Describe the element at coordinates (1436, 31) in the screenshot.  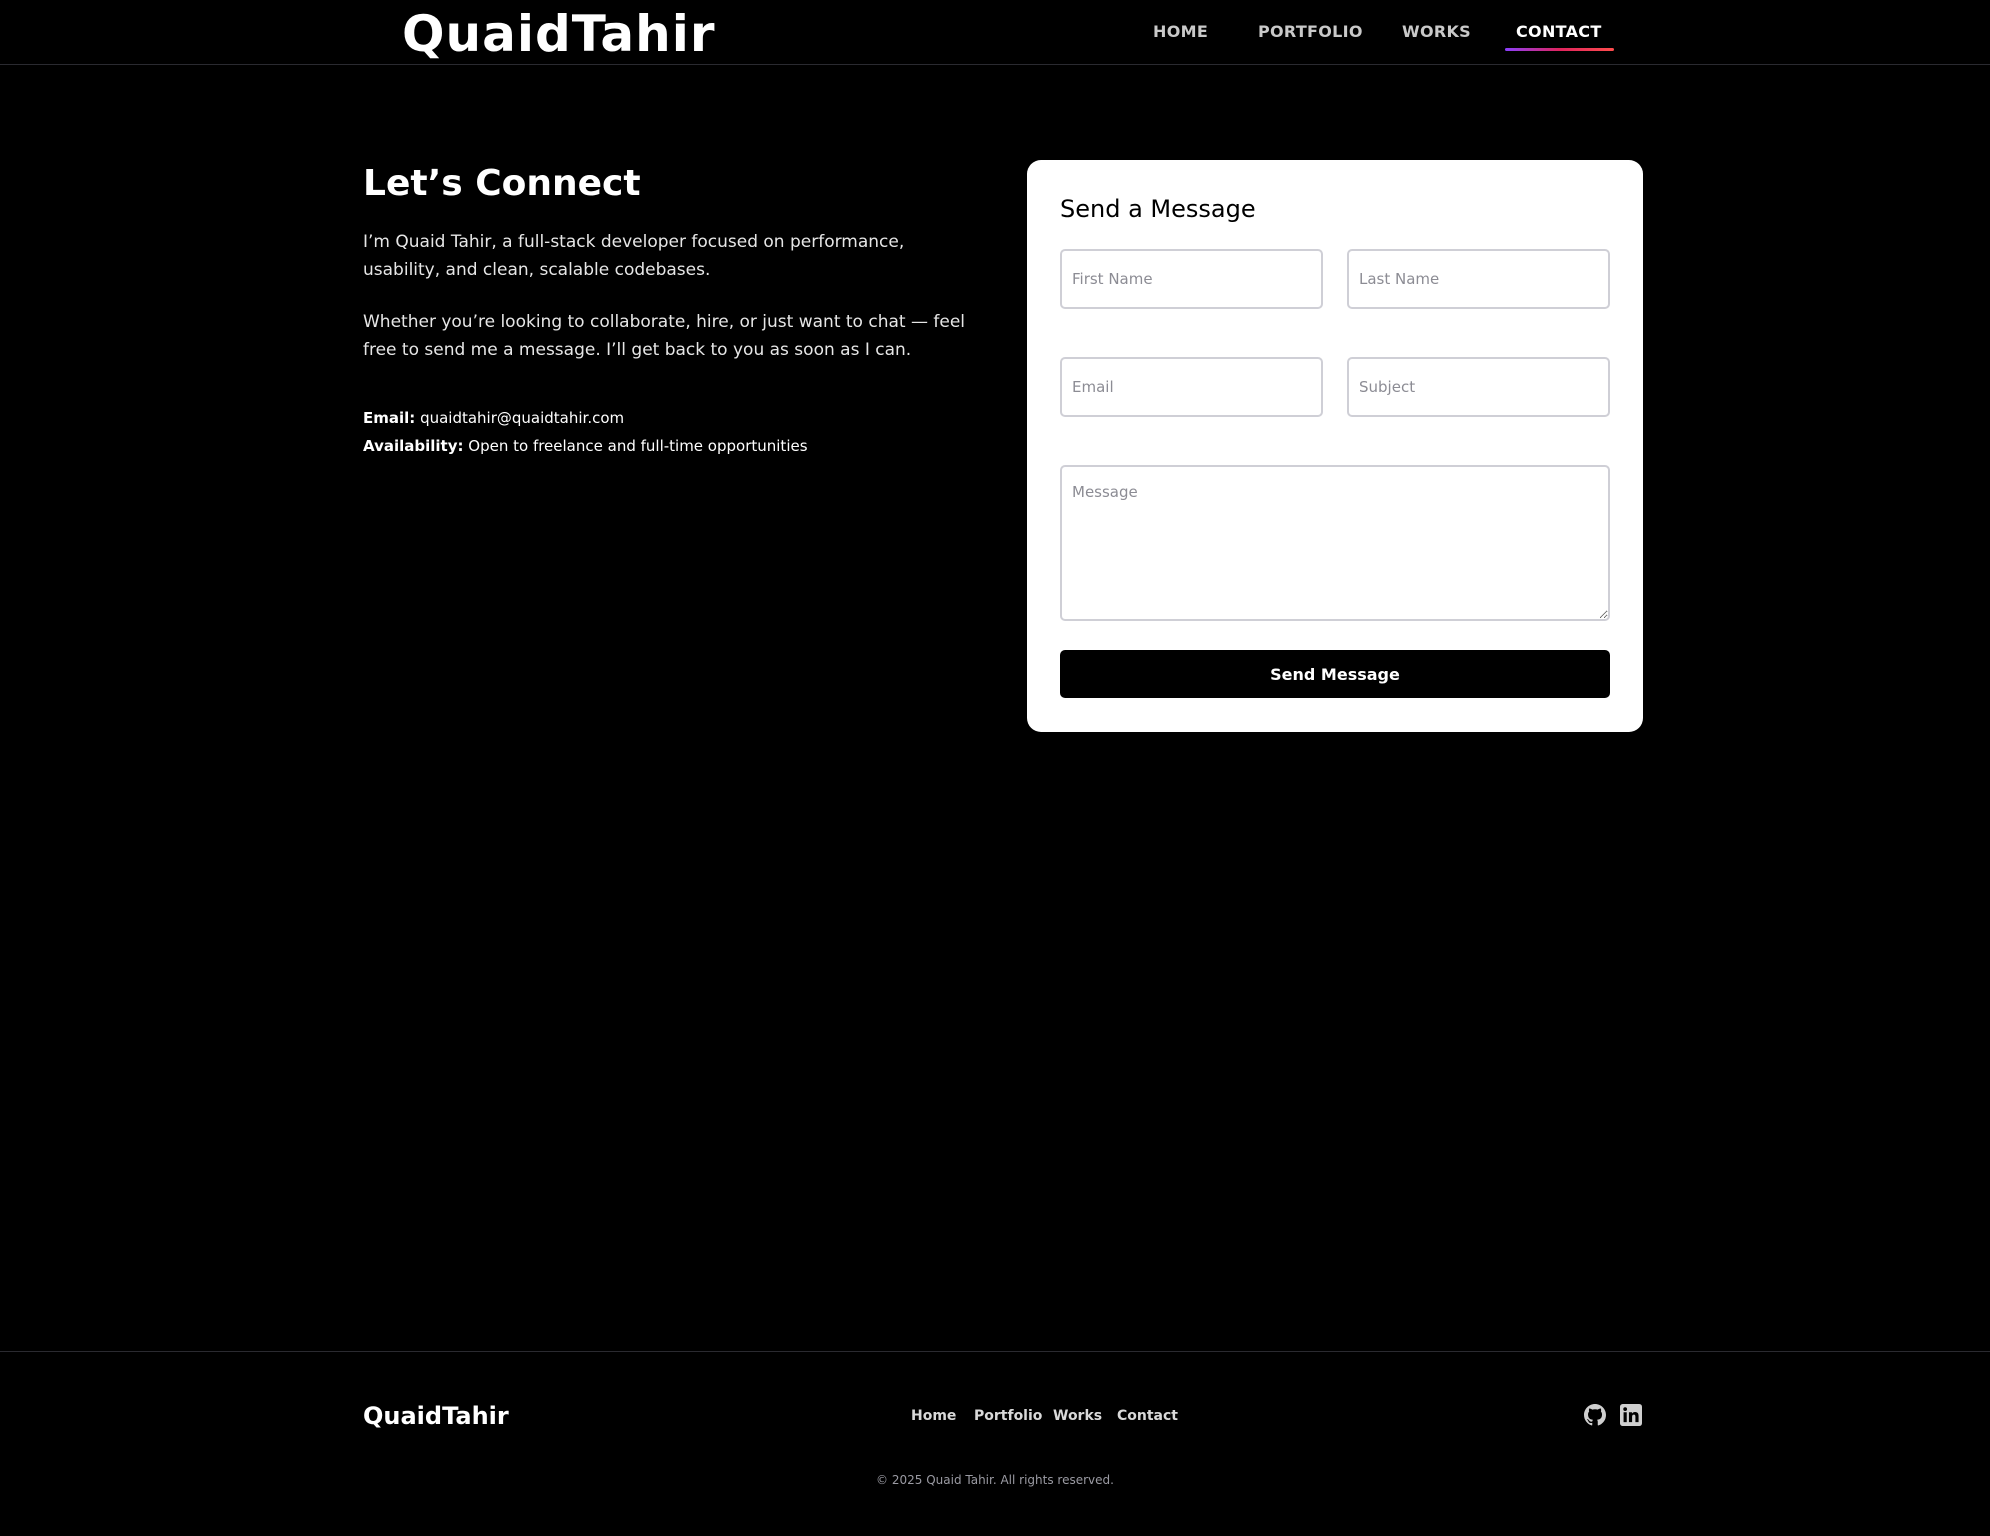
I see `nav-works-link: WORKS` at that location.